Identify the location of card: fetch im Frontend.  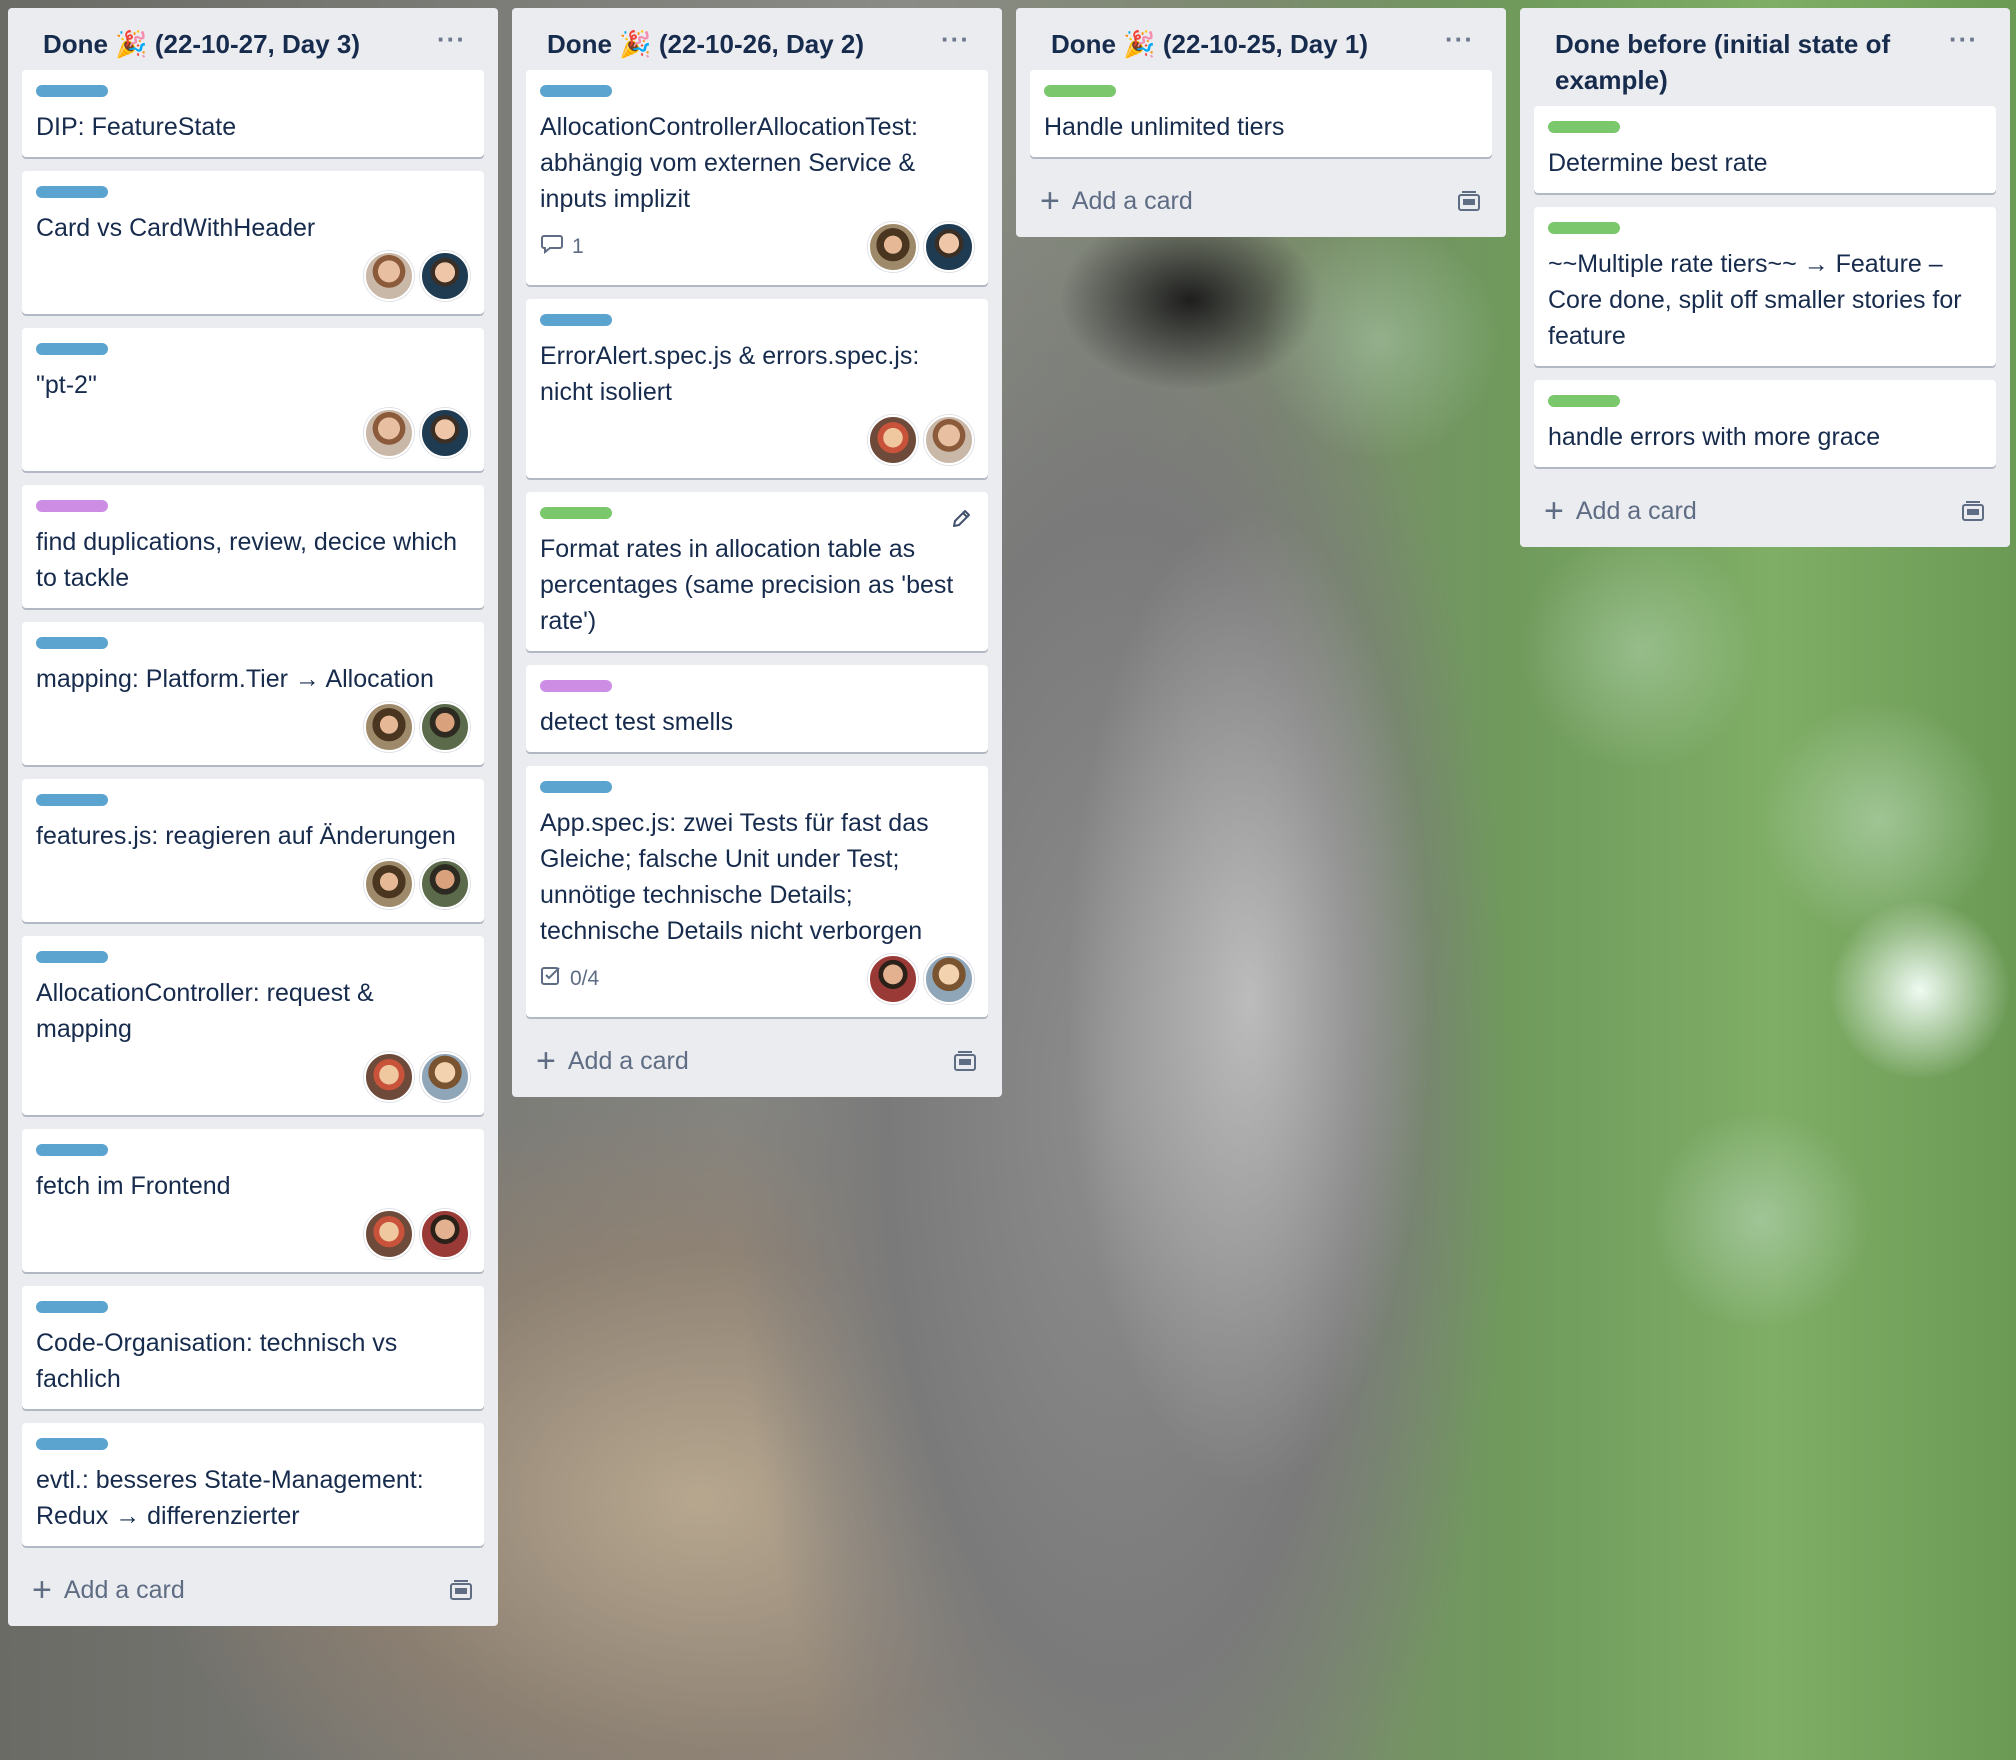
(253, 1200).